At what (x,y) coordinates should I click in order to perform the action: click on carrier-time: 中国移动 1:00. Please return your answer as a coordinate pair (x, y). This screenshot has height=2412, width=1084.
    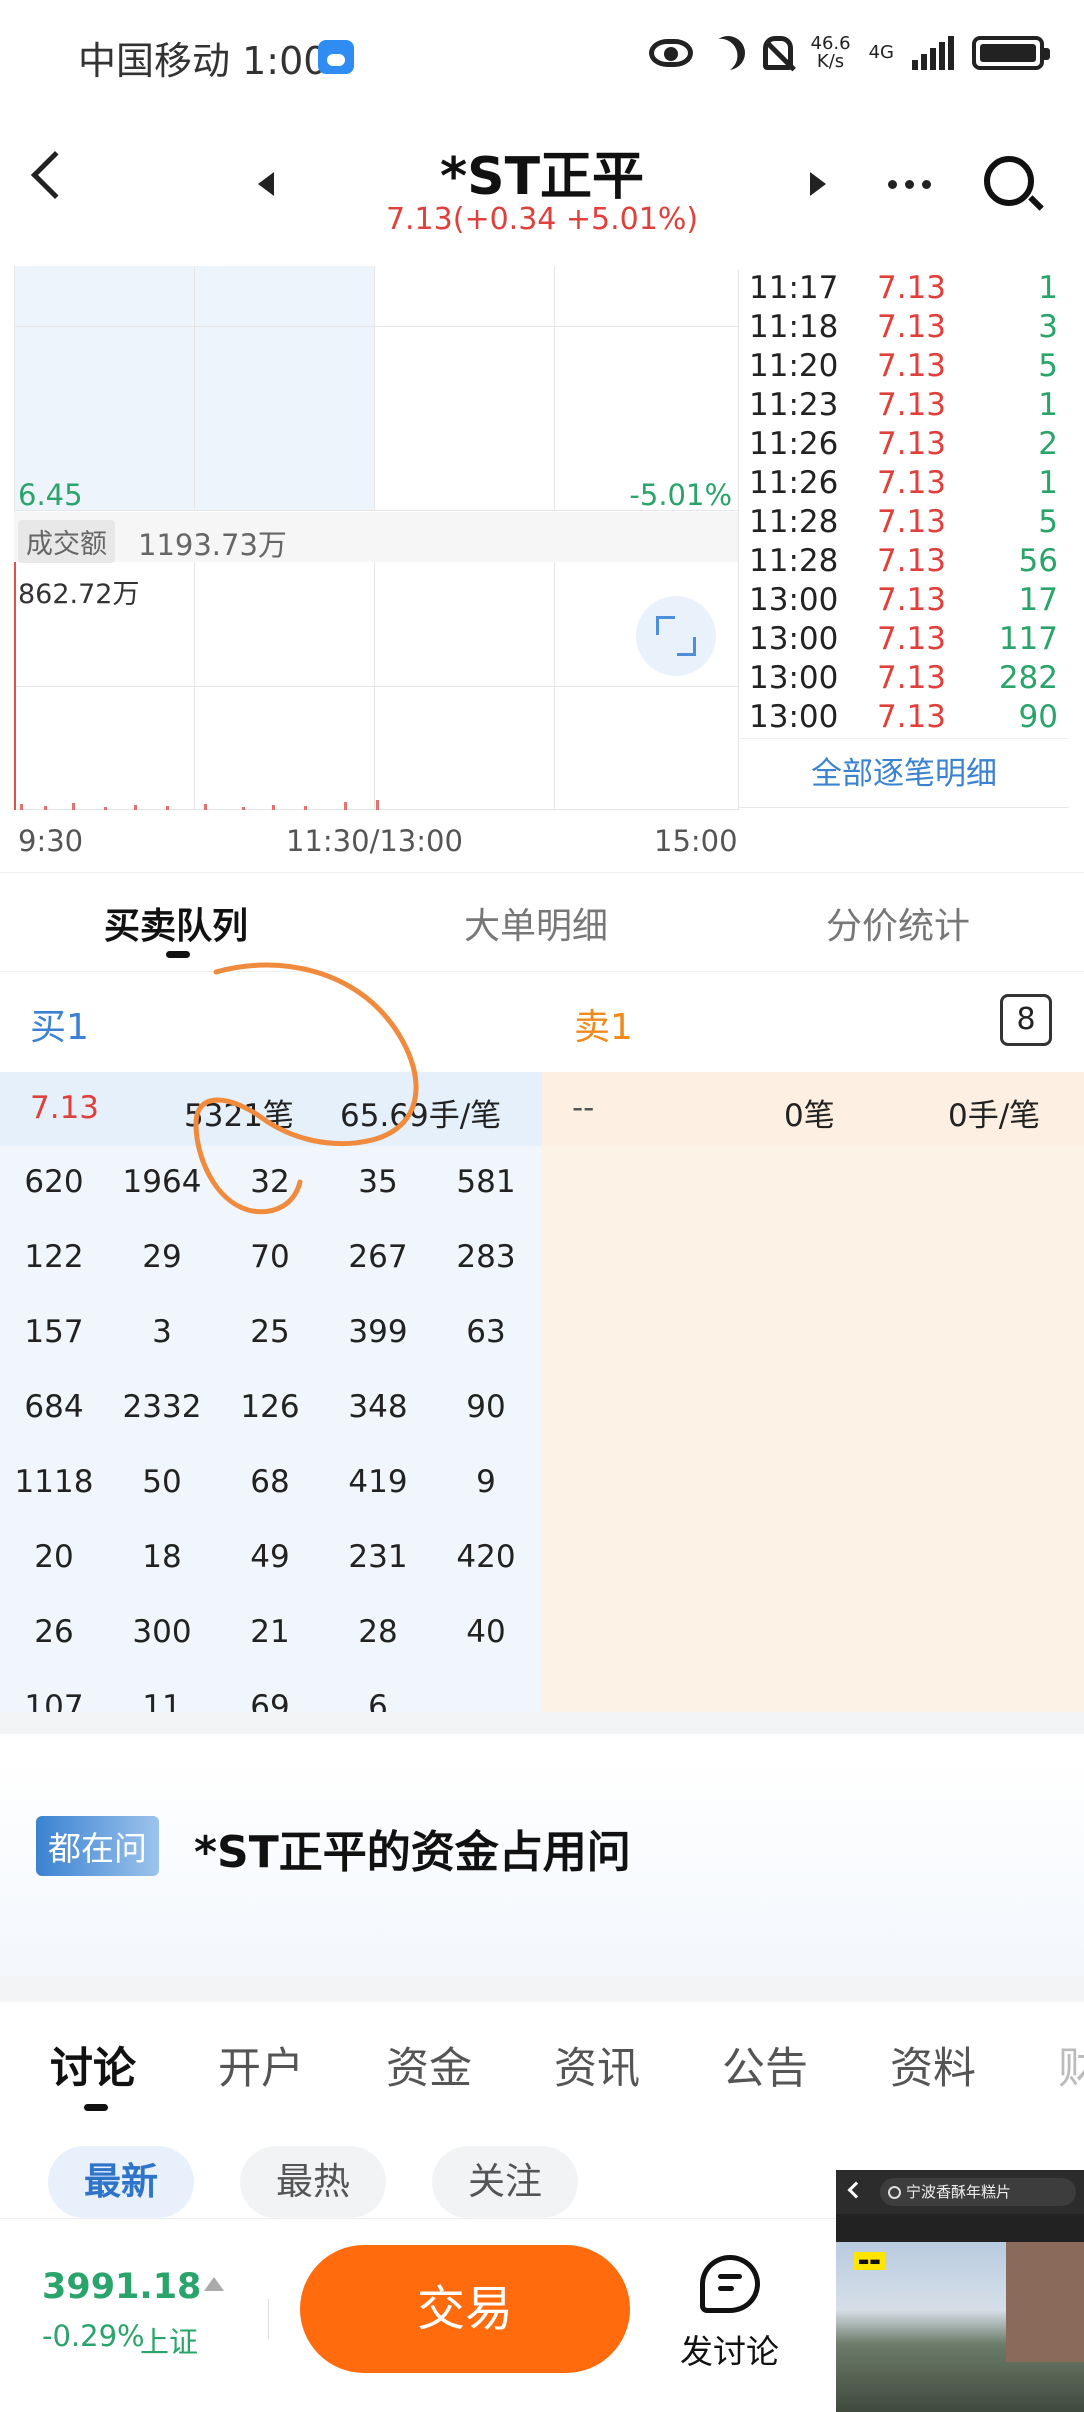
    Looking at the image, I should click on (202, 57).